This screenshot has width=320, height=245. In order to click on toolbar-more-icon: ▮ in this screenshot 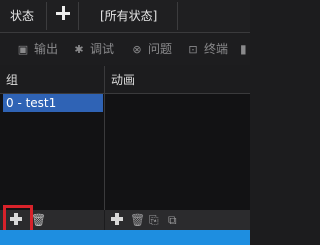, I will do `click(243, 49)`.